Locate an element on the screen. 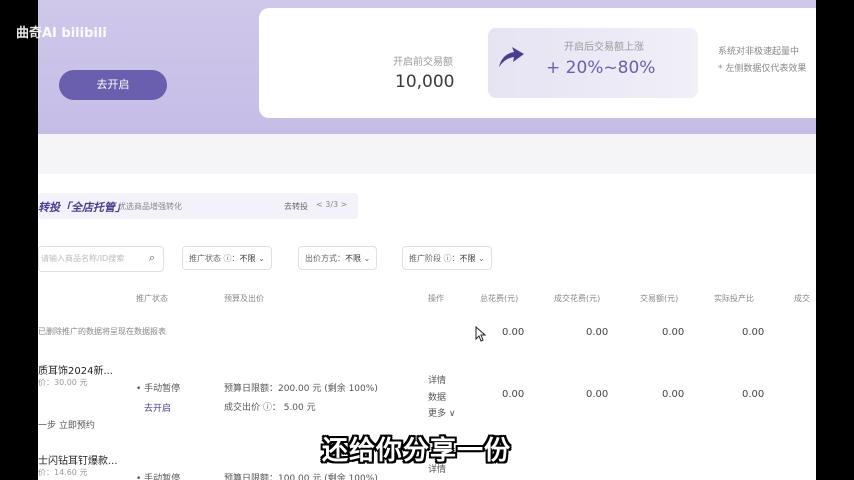  filter-bid: 出价方式：不限 ⌄ is located at coordinates (338, 258).